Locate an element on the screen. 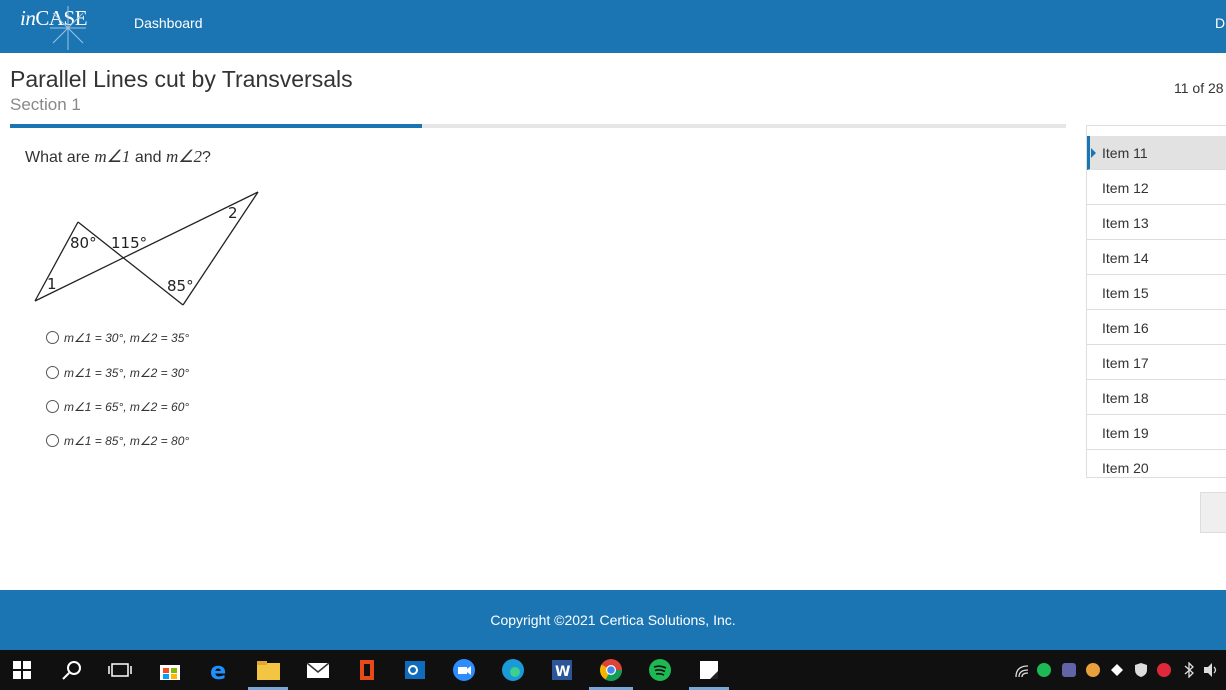 This screenshot has height=690, width=1226. sidebar-item-label: Item 16 is located at coordinates (1125, 328).